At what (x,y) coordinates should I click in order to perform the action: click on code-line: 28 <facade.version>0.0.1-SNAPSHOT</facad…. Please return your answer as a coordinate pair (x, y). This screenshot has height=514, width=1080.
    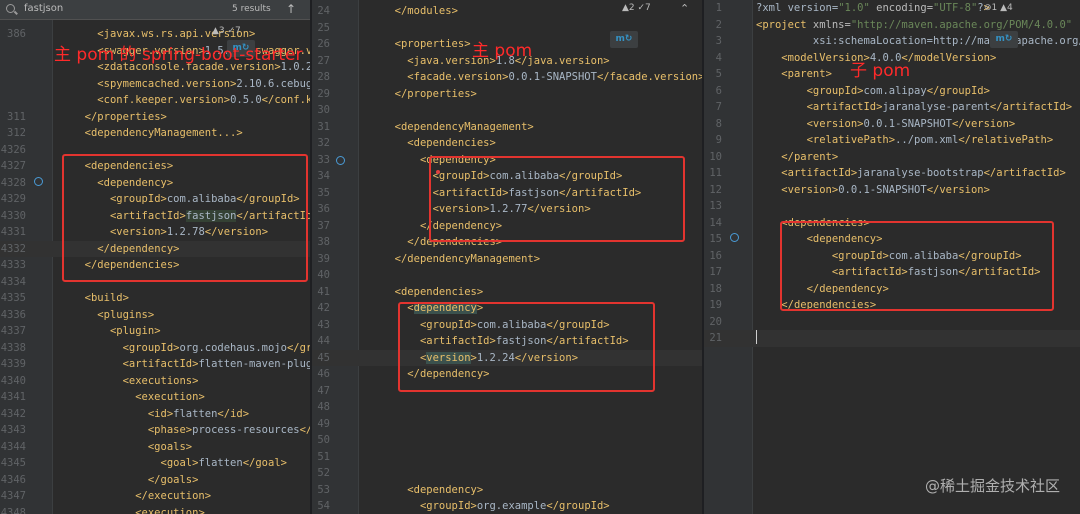
    Looking at the image, I should click on (507, 77).